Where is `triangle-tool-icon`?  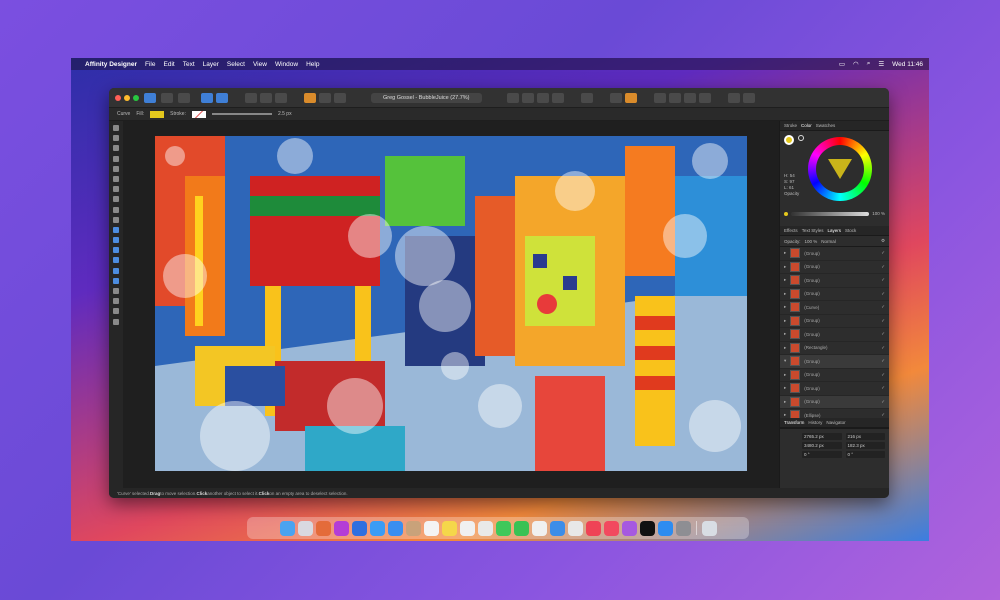 triangle-tool-icon is located at coordinates (116, 280).